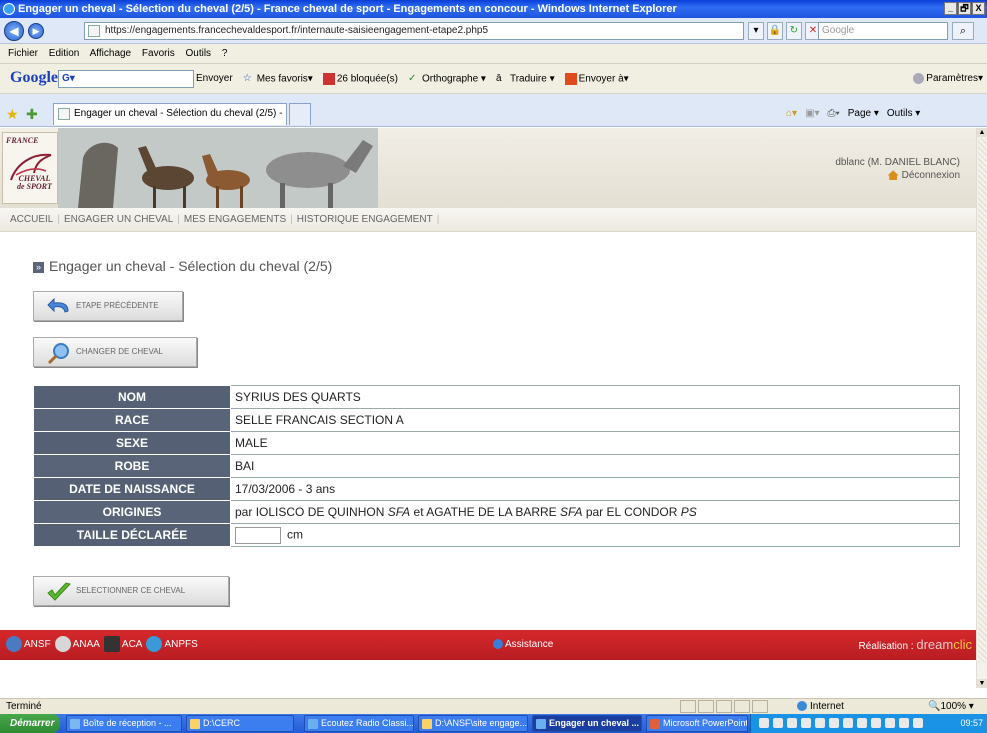 The height and width of the screenshot is (733, 987). I want to click on feeds-icon: ▣▾, so click(812, 113).